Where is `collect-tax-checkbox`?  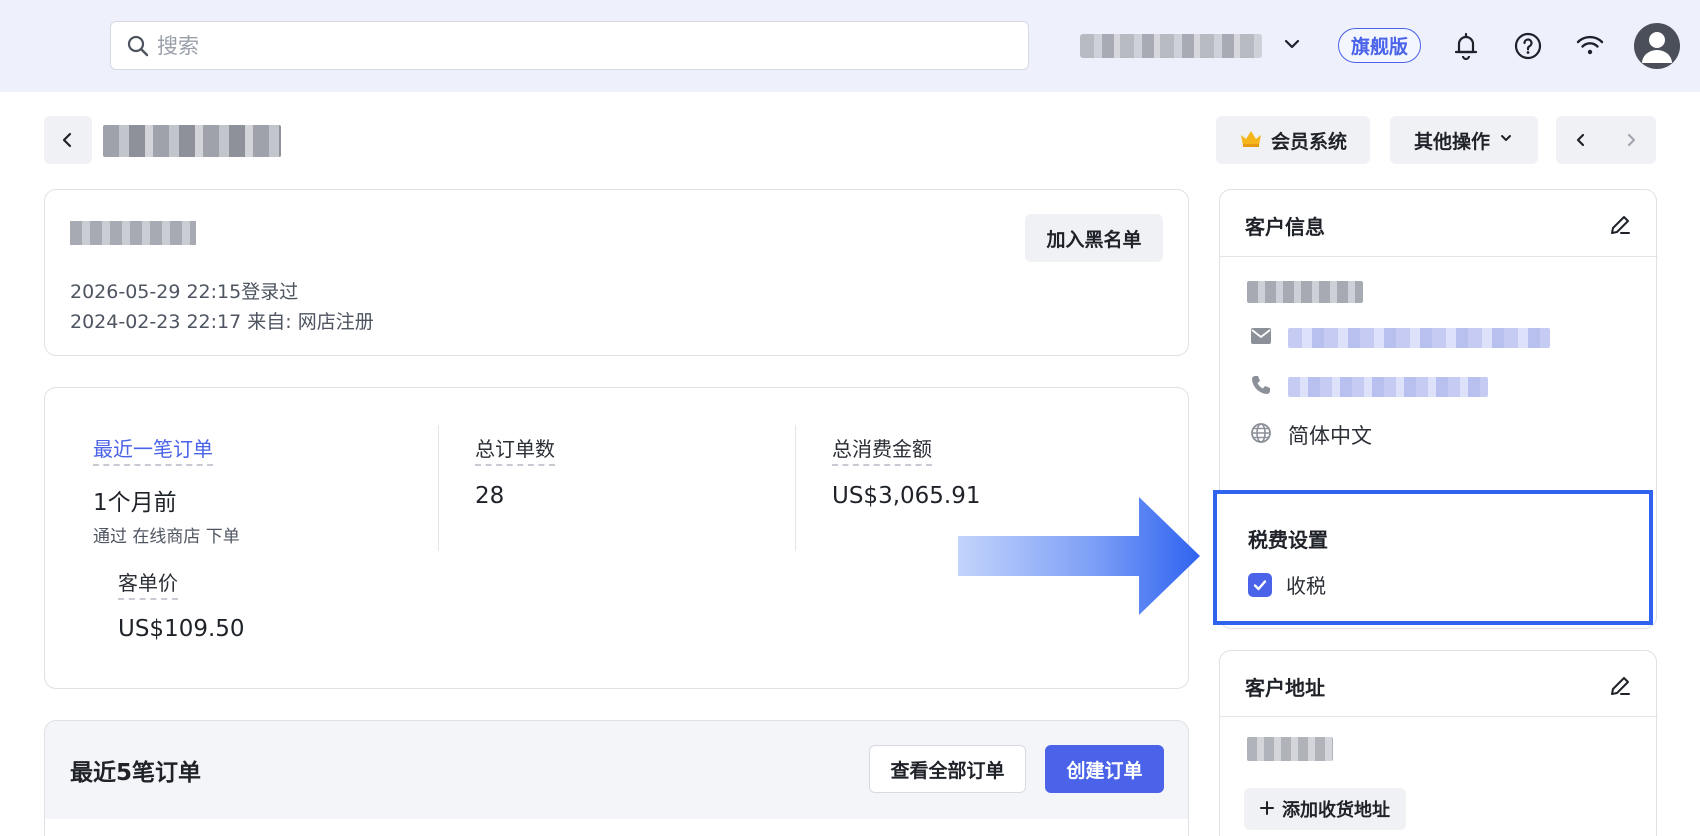
collect-tax-checkbox is located at coordinates (1260, 584).